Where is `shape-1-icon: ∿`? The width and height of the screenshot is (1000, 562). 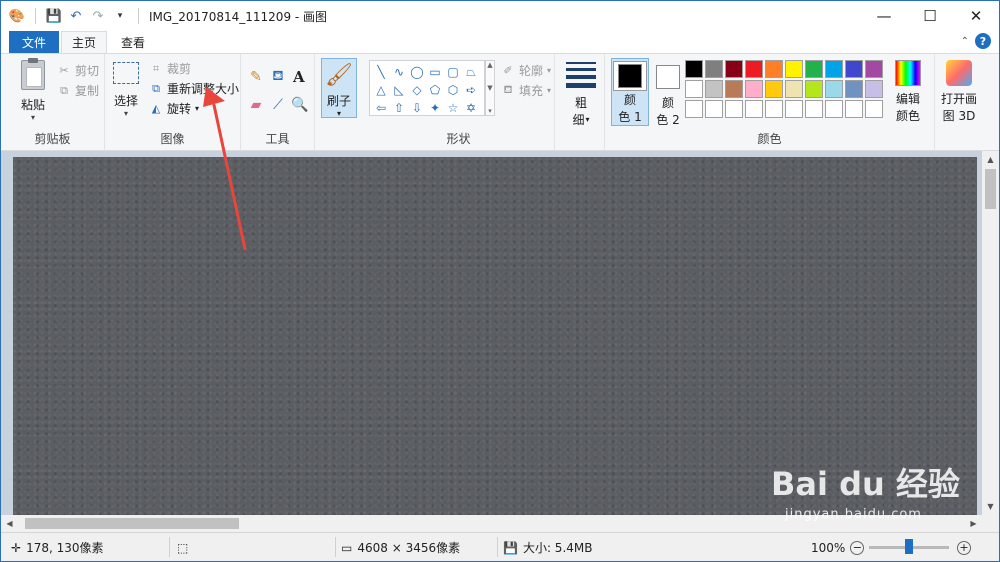
shape-1-icon: ∿ is located at coordinates (399, 72).